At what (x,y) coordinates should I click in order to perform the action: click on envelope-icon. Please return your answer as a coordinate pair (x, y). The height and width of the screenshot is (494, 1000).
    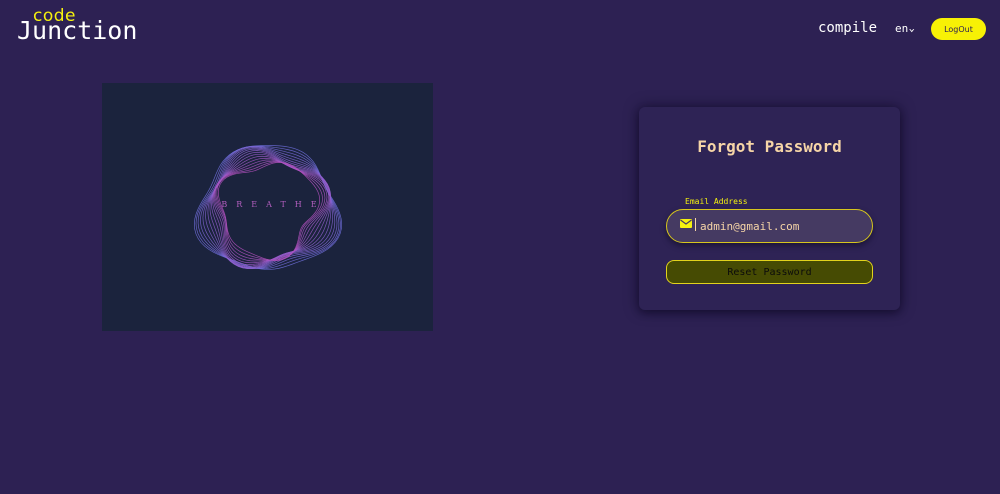
    Looking at the image, I should click on (686, 223).